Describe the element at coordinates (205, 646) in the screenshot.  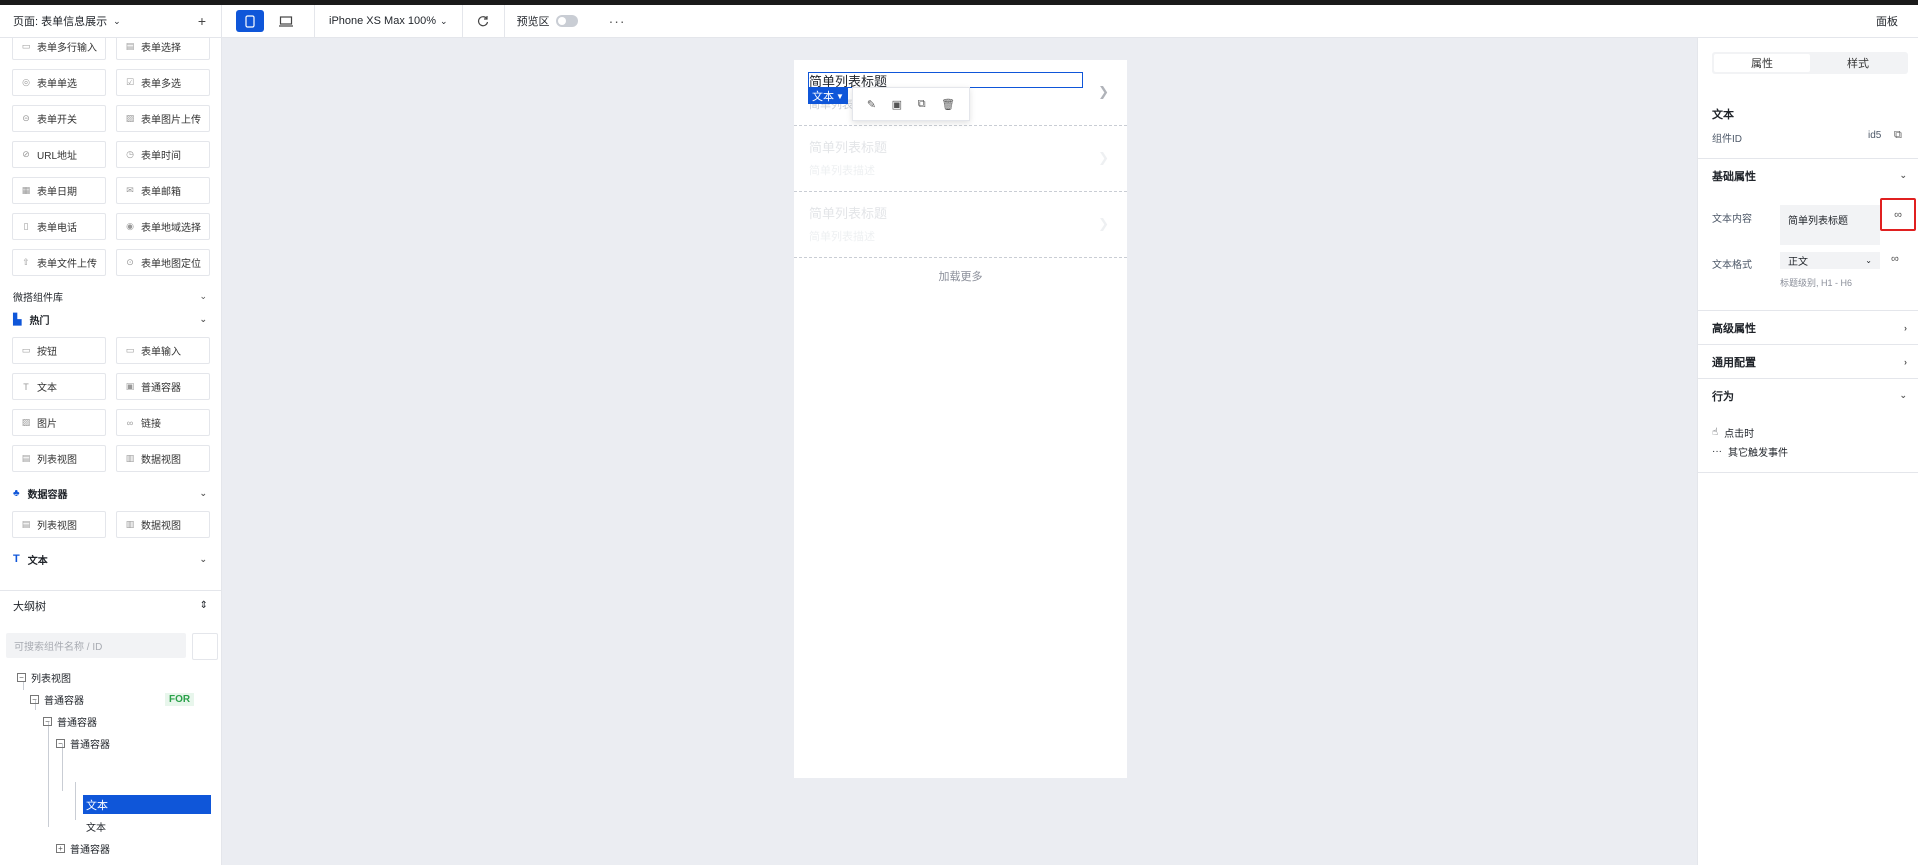
I see `search-scroll-control` at that location.